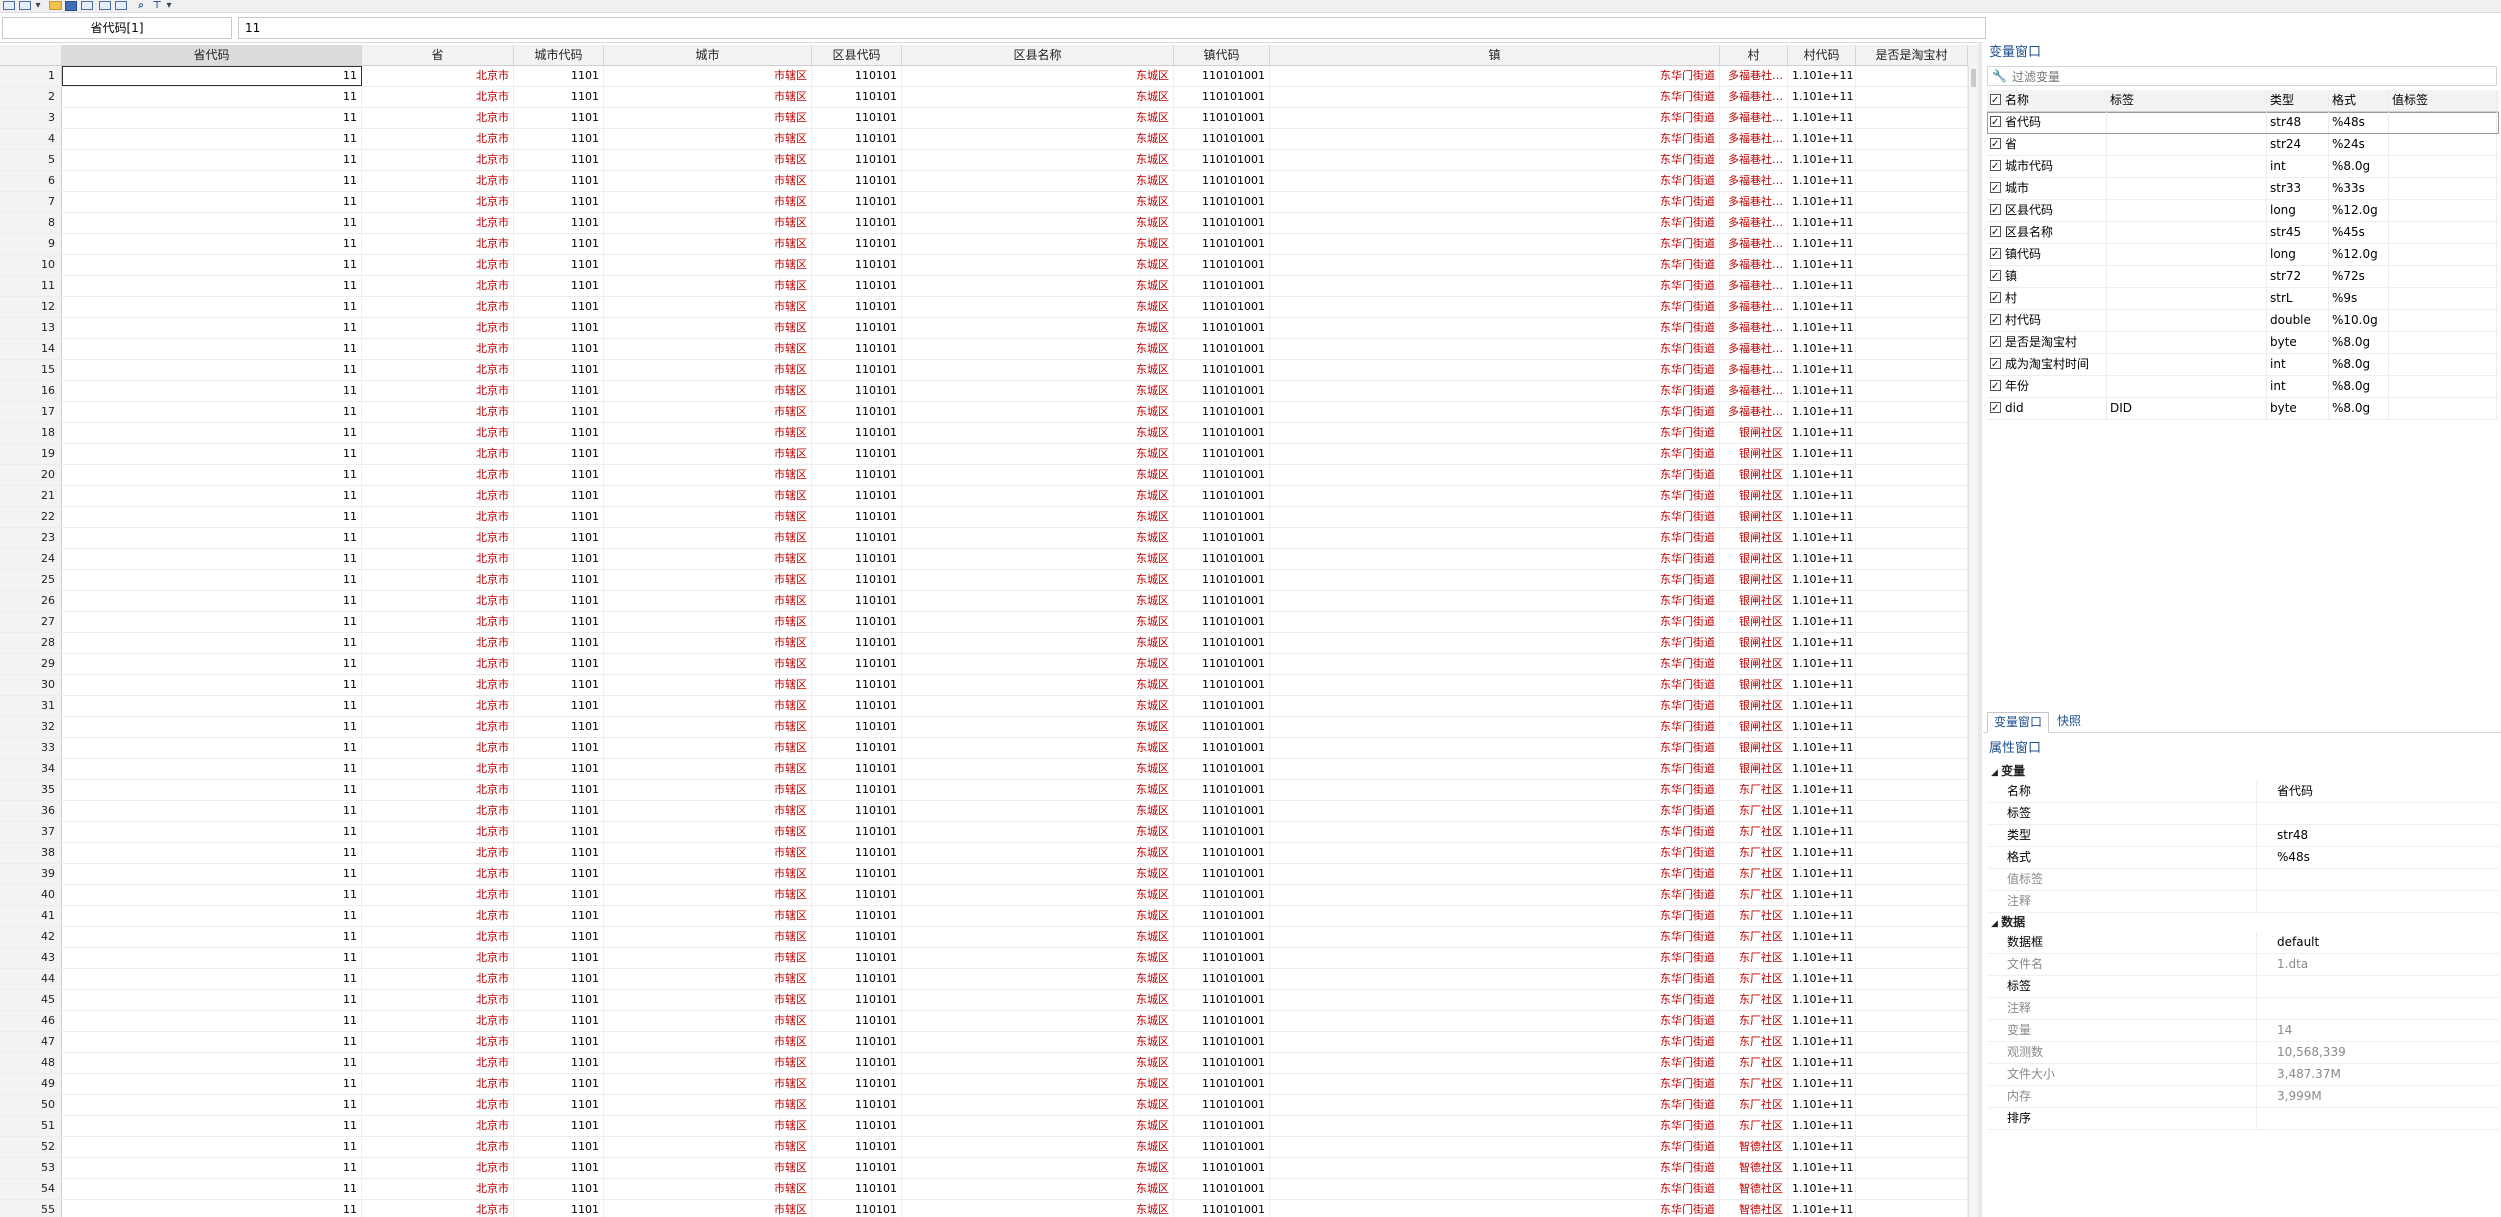 The height and width of the screenshot is (1217, 2501). I want to click on row-number: 11, so click(31, 286).